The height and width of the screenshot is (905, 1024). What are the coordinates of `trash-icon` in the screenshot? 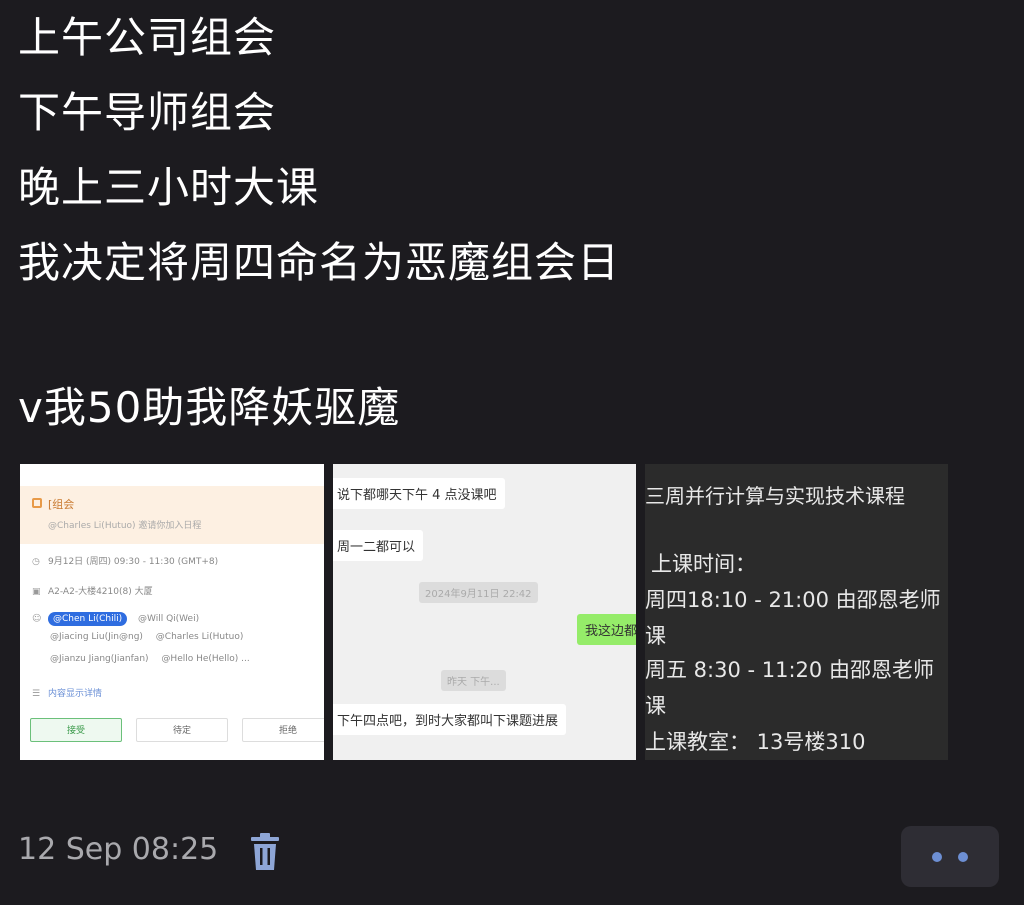 It's located at (265, 852).